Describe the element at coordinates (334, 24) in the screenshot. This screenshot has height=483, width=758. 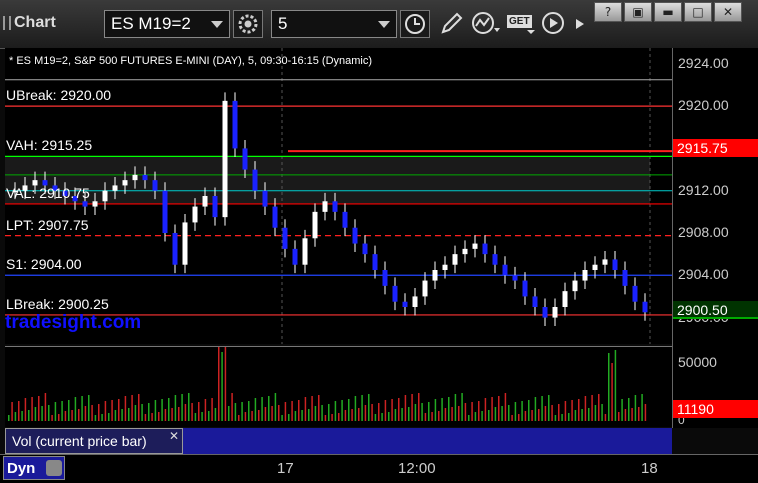
I see `interval-dropdown: 5` at that location.